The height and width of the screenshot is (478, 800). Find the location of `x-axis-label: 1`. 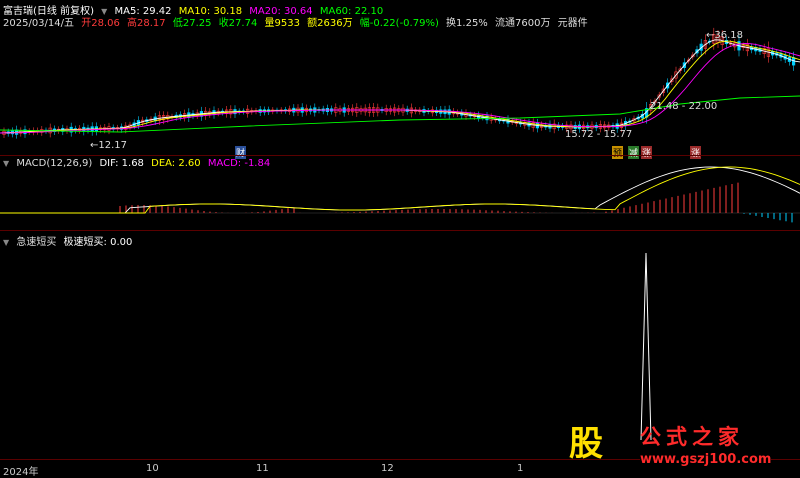

x-axis-label: 1 is located at coordinates (520, 468).